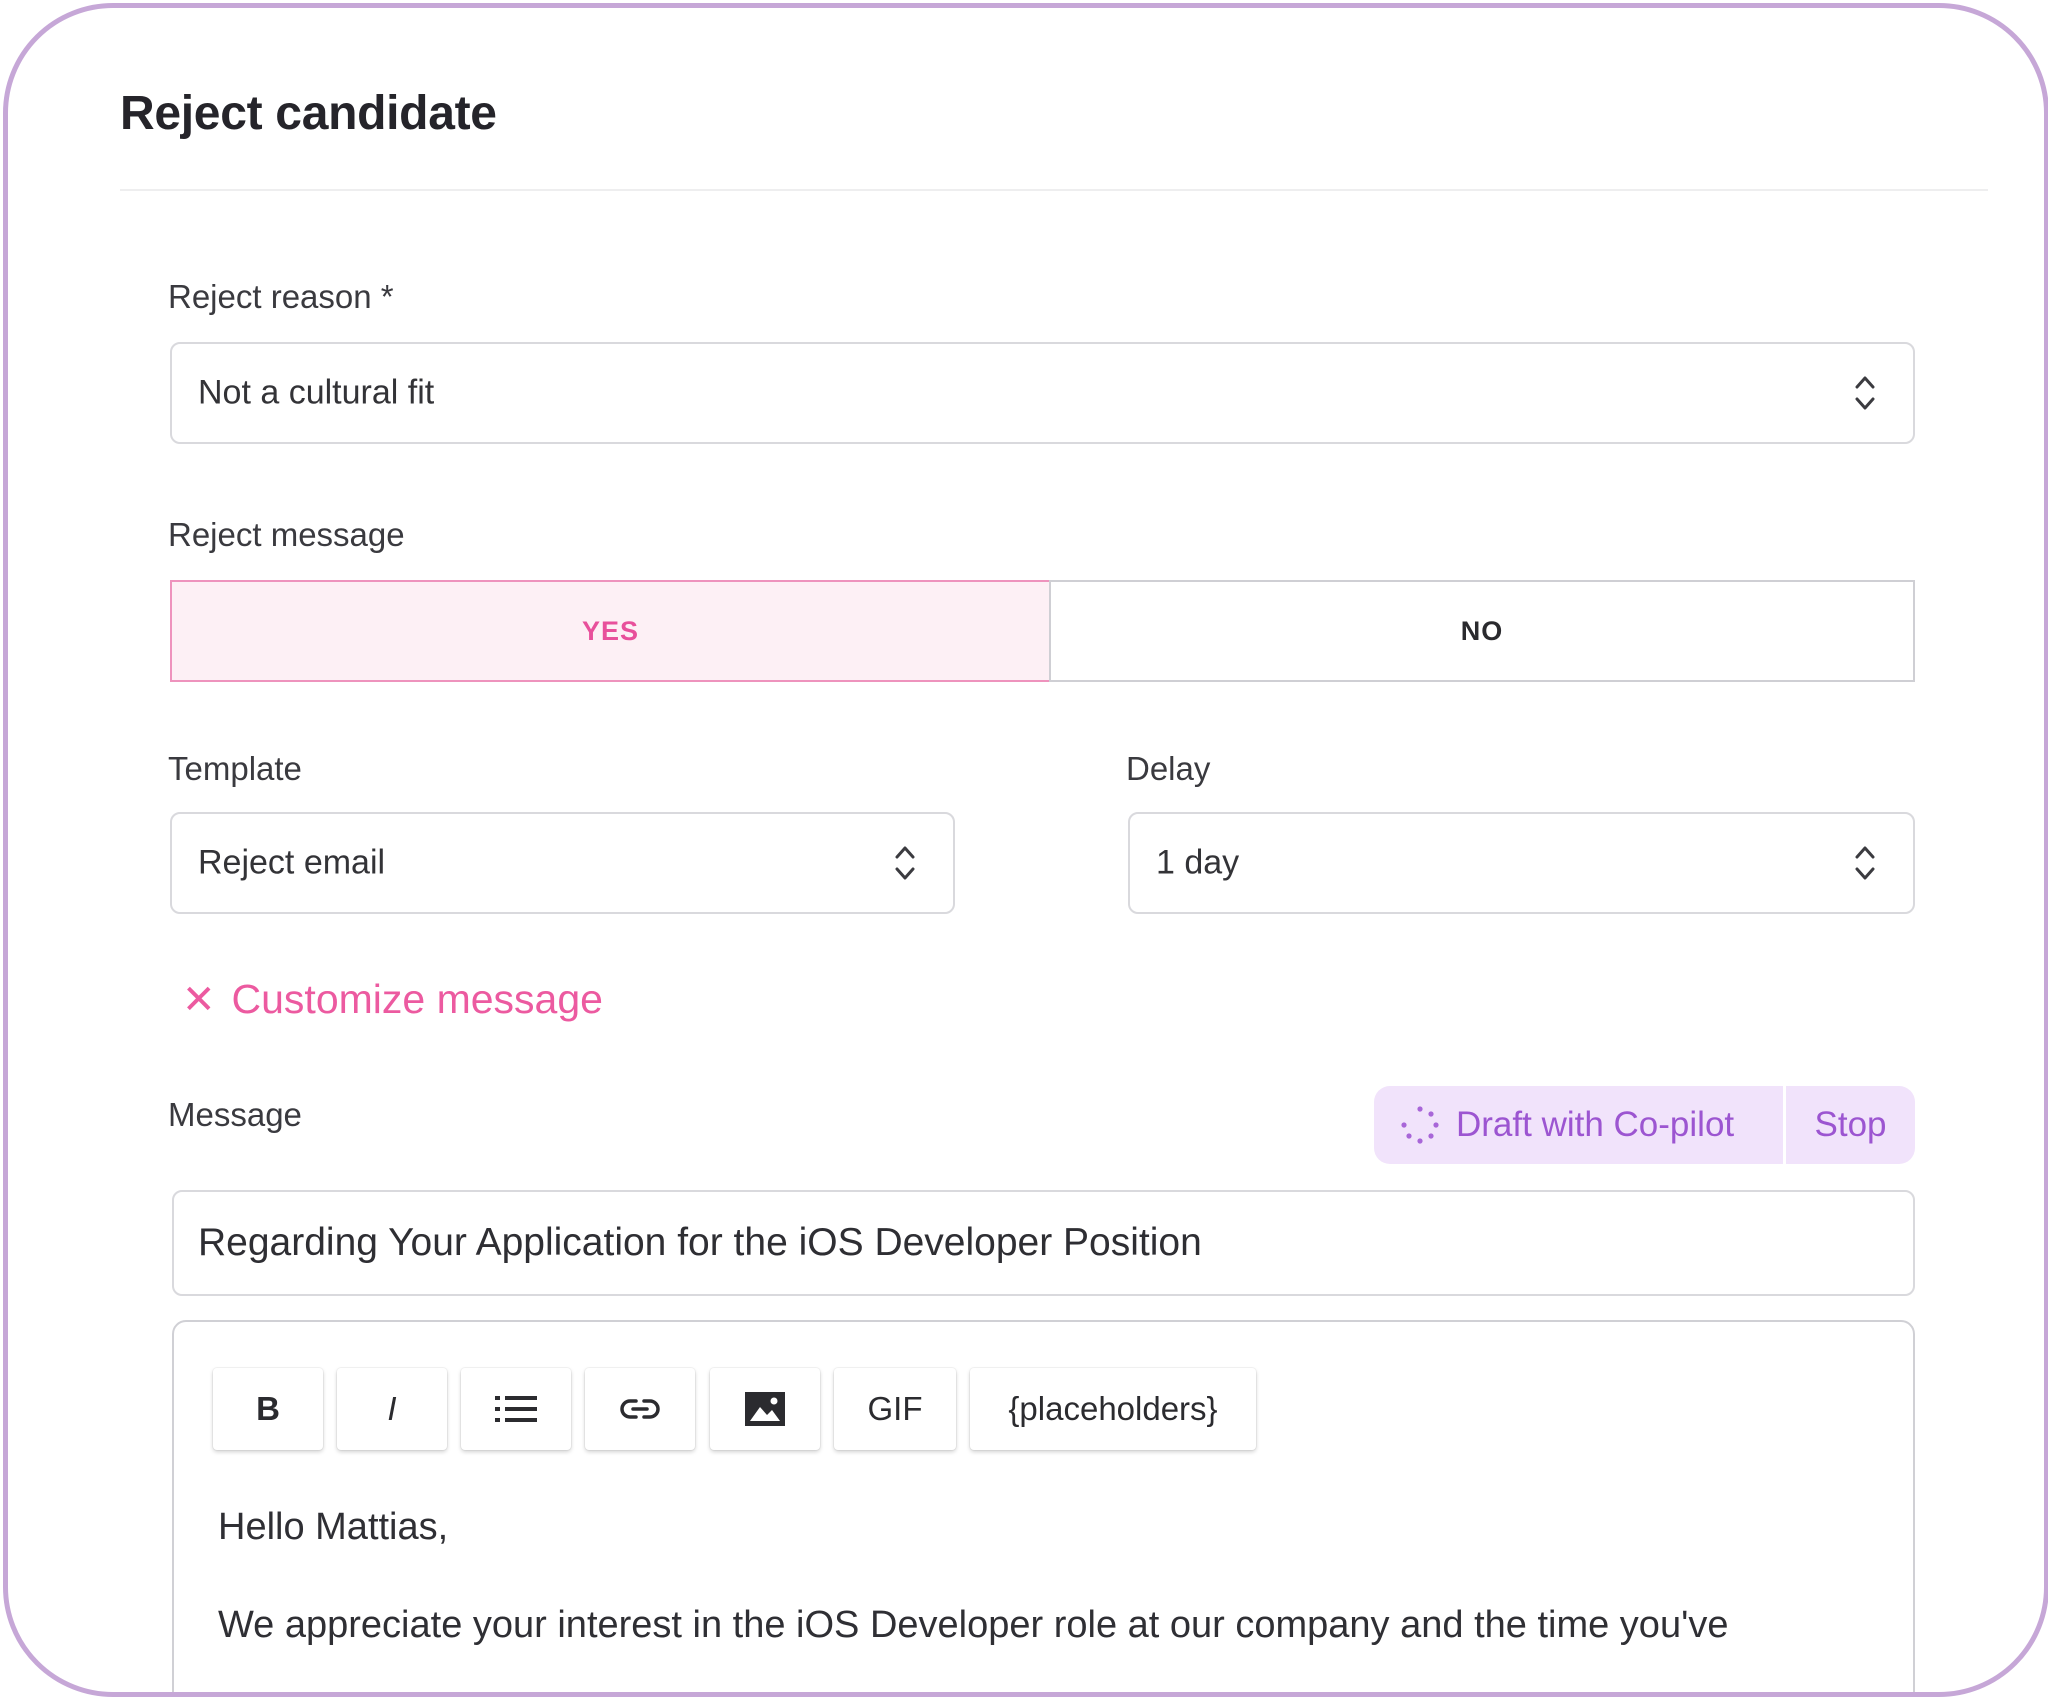  I want to click on message-label: Message, so click(235, 1114).